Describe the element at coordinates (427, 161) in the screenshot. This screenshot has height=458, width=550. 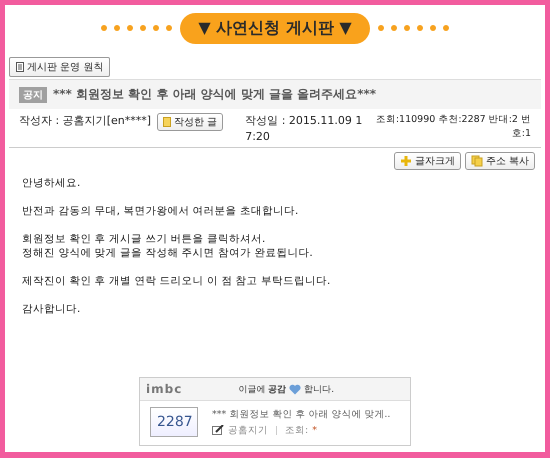
I see `enlarge-text-button: 글자크게` at that location.